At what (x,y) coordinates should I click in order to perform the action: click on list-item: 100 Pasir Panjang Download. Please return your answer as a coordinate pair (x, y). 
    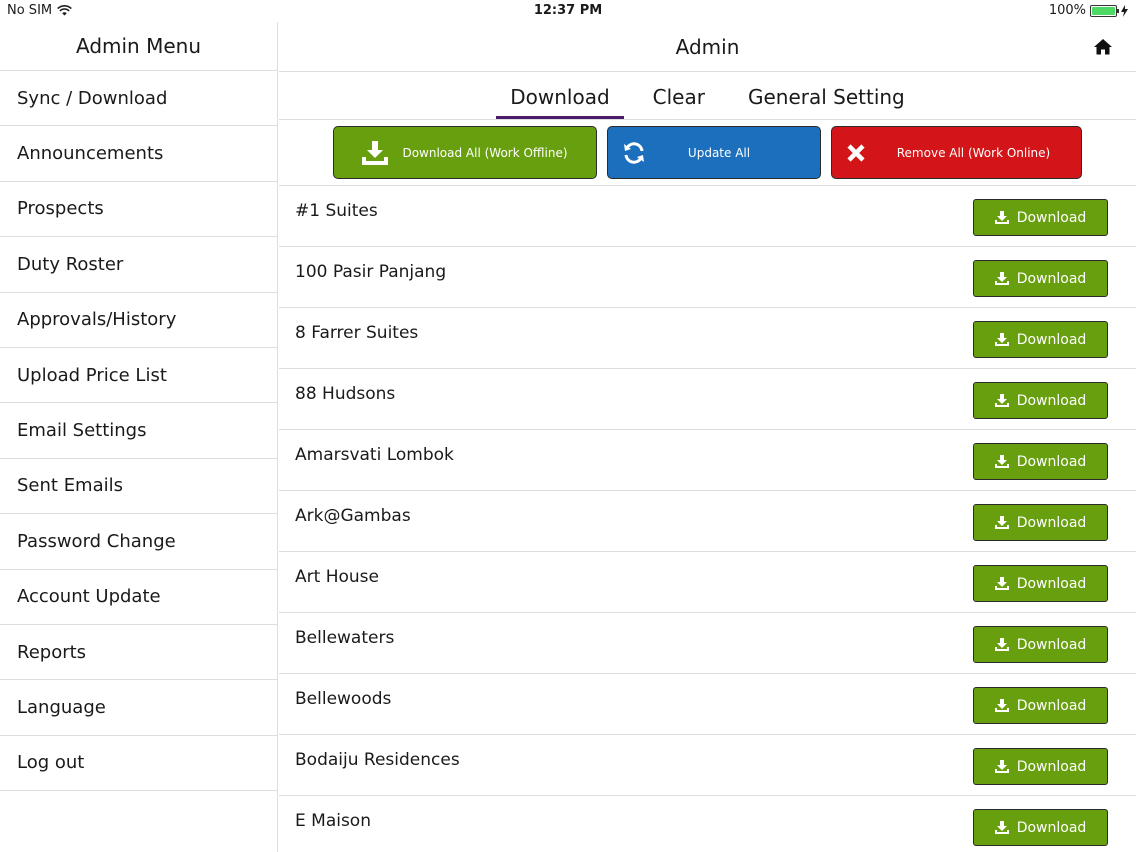
    Looking at the image, I should click on (707, 277).